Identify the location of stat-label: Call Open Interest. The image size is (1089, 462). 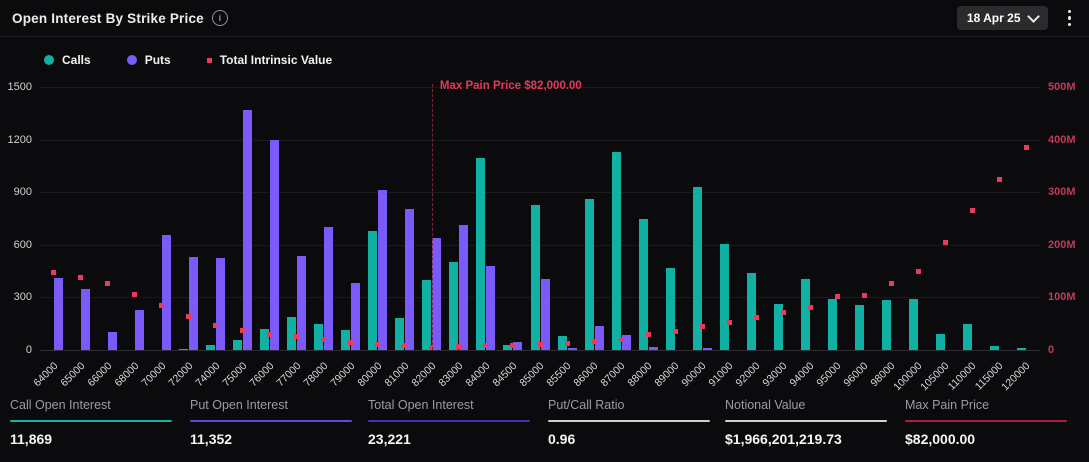
(60, 405).